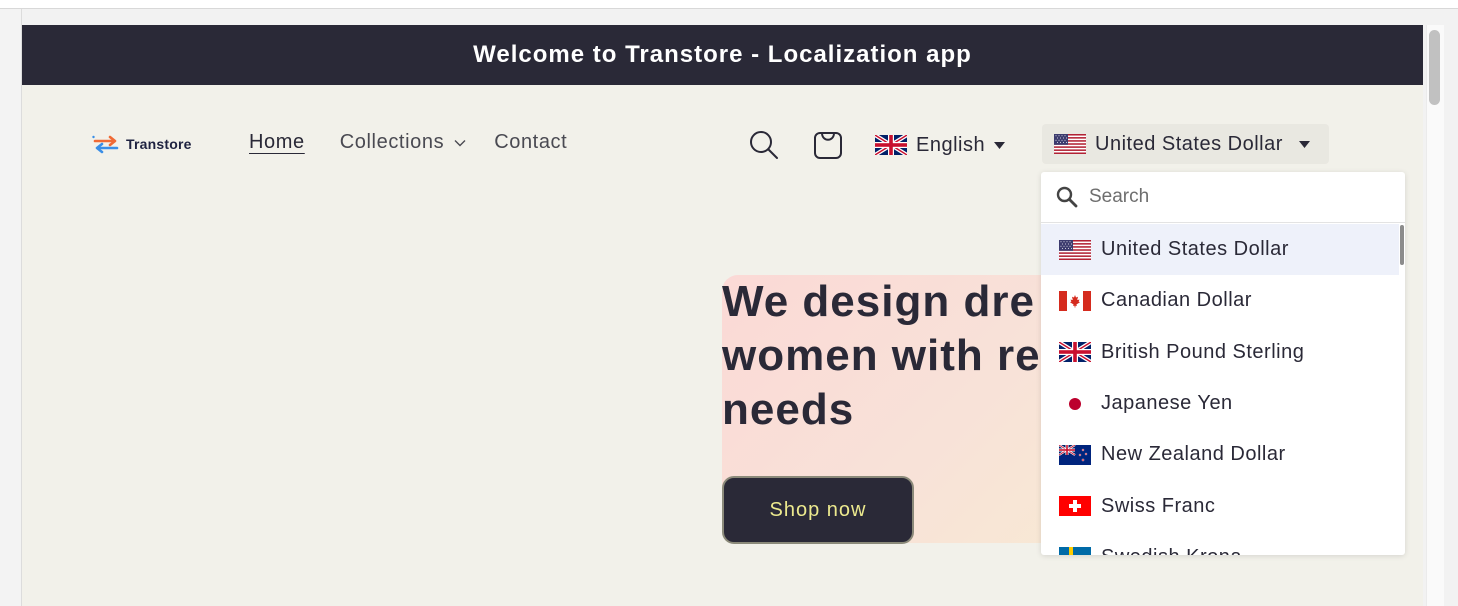 This screenshot has width=1458, height=606. I want to click on currency-option-label: British Pound Sterling, so click(1203, 351).